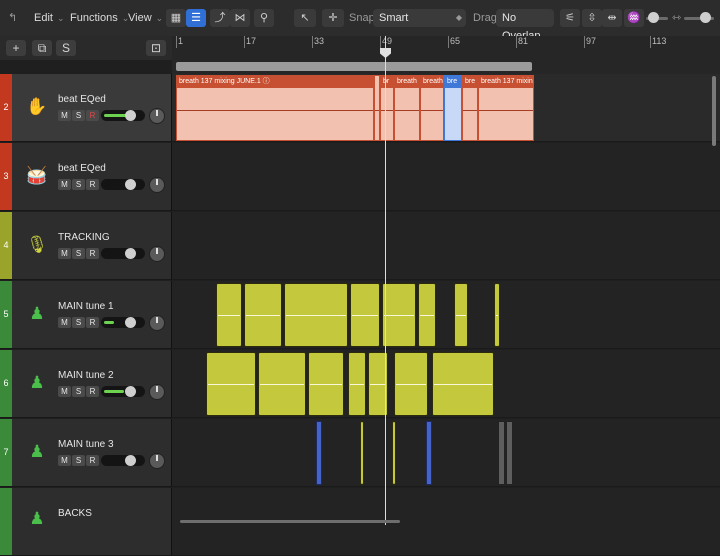 This screenshot has width=720, height=556. What do you see at coordinates (714, 111) in the screenshot?
I see `vertical-scrollbar` at bounding box center [714, 111].